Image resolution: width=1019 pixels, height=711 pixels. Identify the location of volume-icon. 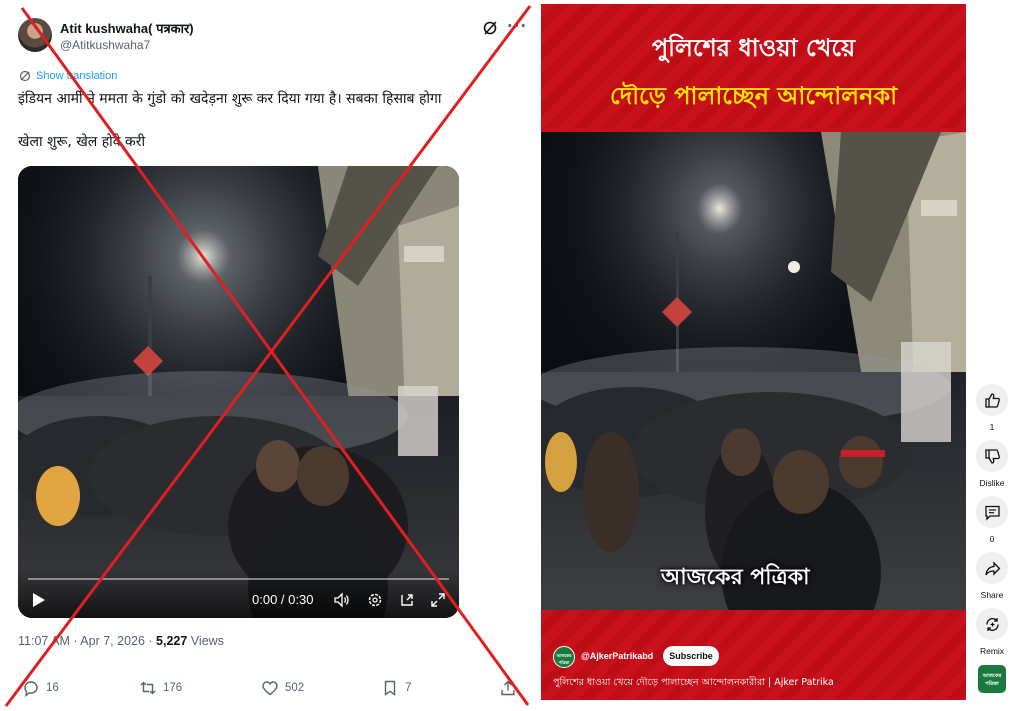
(342, 600).